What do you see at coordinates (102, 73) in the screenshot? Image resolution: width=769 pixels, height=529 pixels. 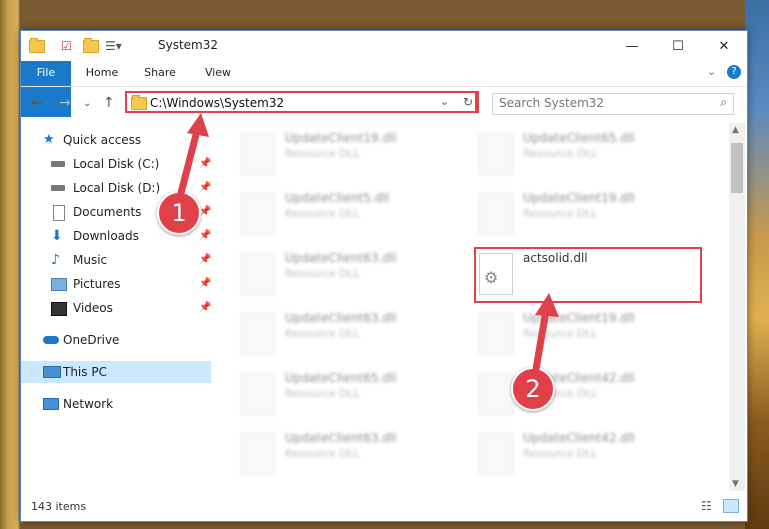 I see `tab-home: Home` at bounding box center [102, 73].